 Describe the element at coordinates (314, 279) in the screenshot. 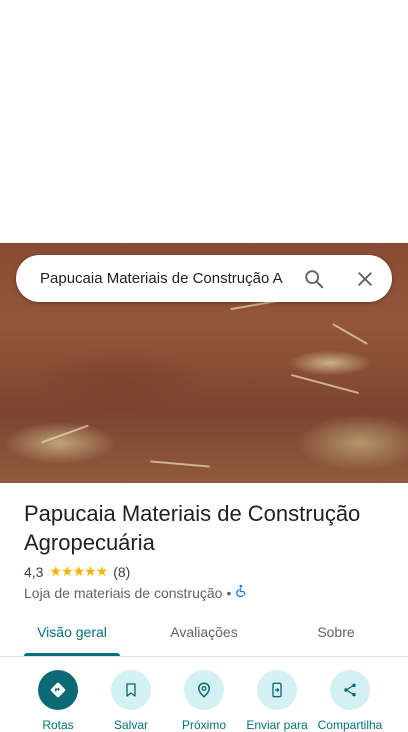

I see `search-icon` at that location.